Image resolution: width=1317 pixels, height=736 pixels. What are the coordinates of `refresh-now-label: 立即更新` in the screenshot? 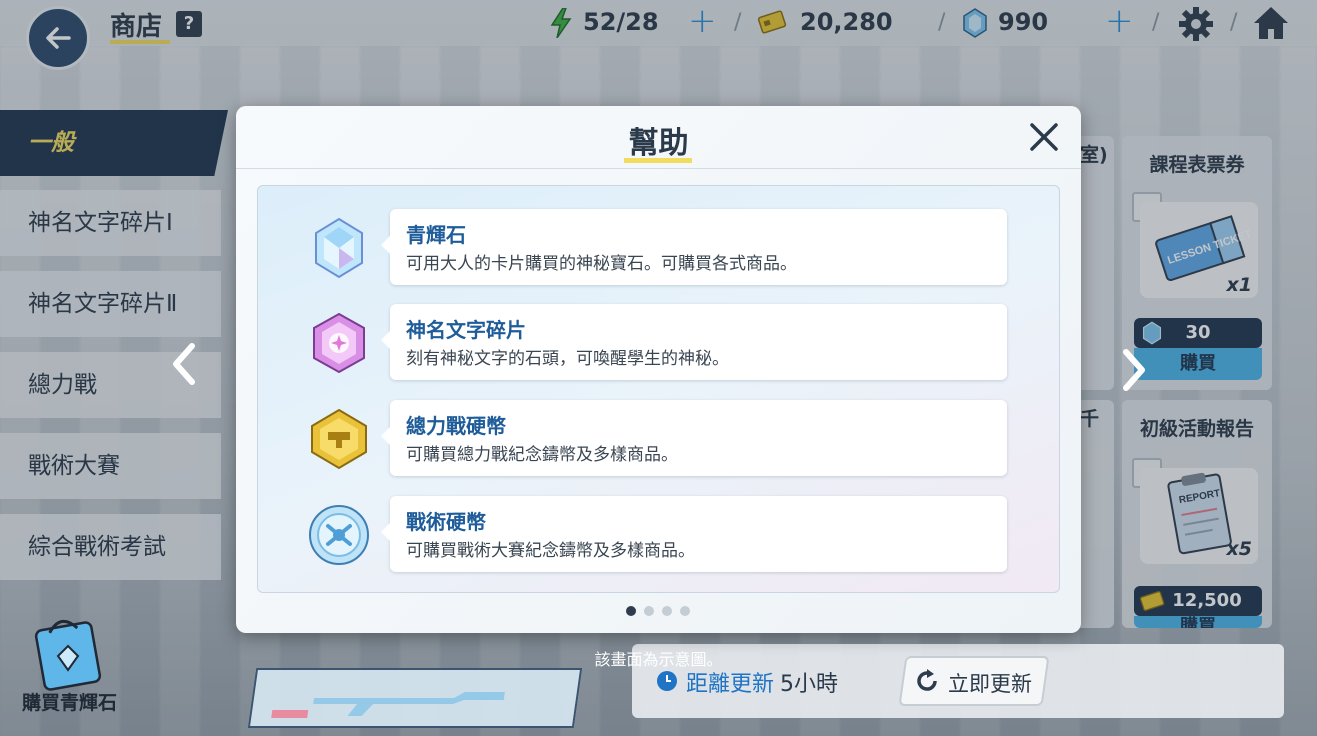 It's located at (990, 683).